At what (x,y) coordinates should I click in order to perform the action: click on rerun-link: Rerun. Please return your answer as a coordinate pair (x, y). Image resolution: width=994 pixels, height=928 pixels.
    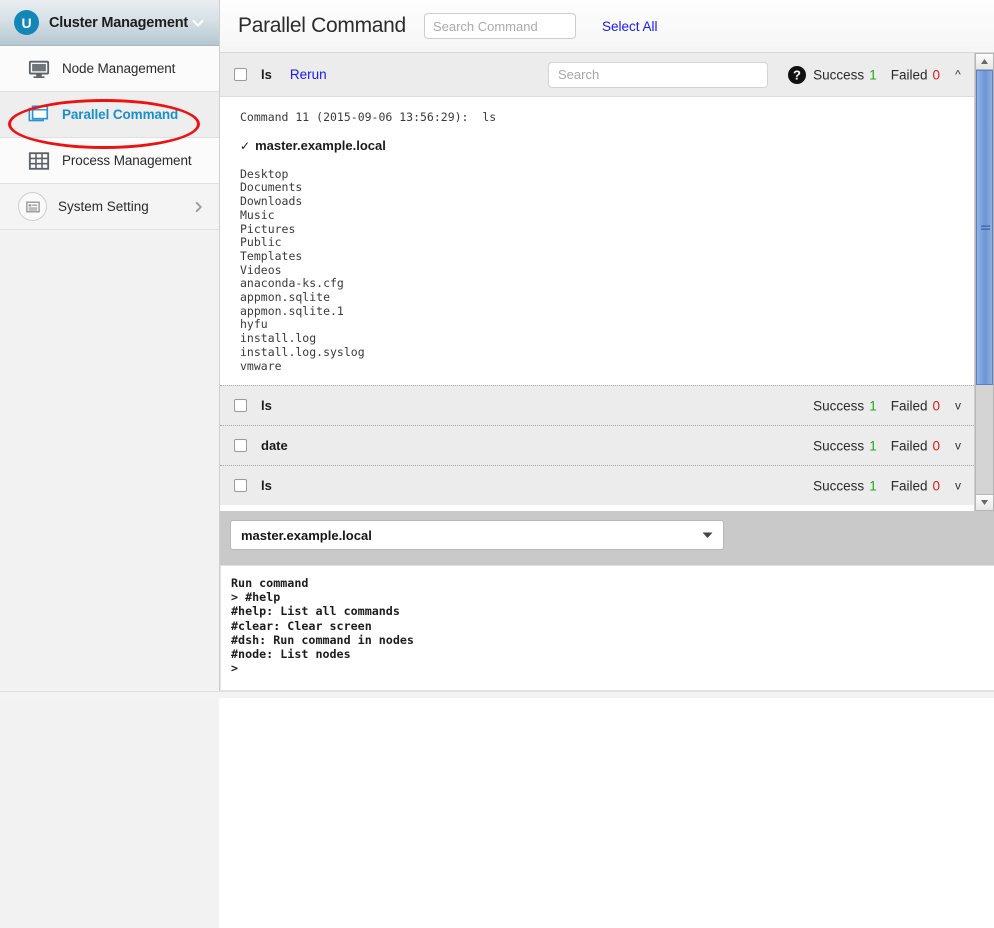
    Looking at the image, I should click on (308, 74).